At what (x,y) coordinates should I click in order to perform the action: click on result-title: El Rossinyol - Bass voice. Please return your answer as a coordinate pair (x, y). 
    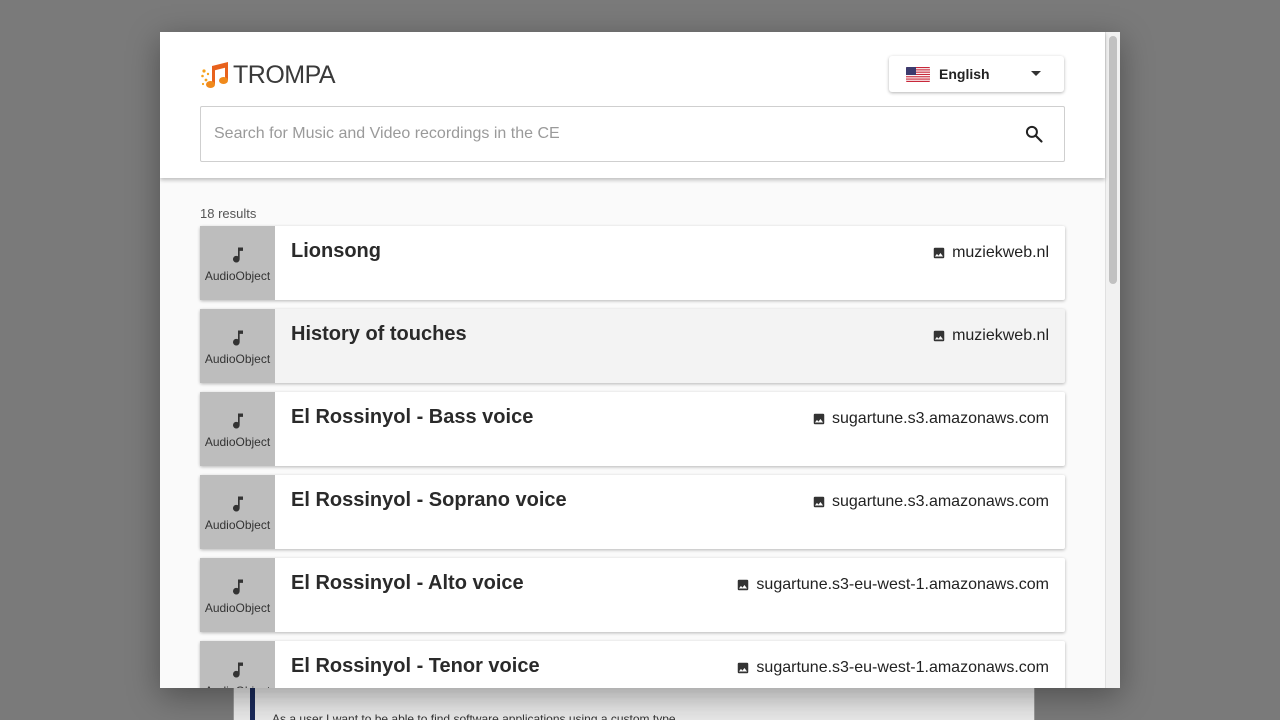
    Looking at the image, I should click on (412, 417).